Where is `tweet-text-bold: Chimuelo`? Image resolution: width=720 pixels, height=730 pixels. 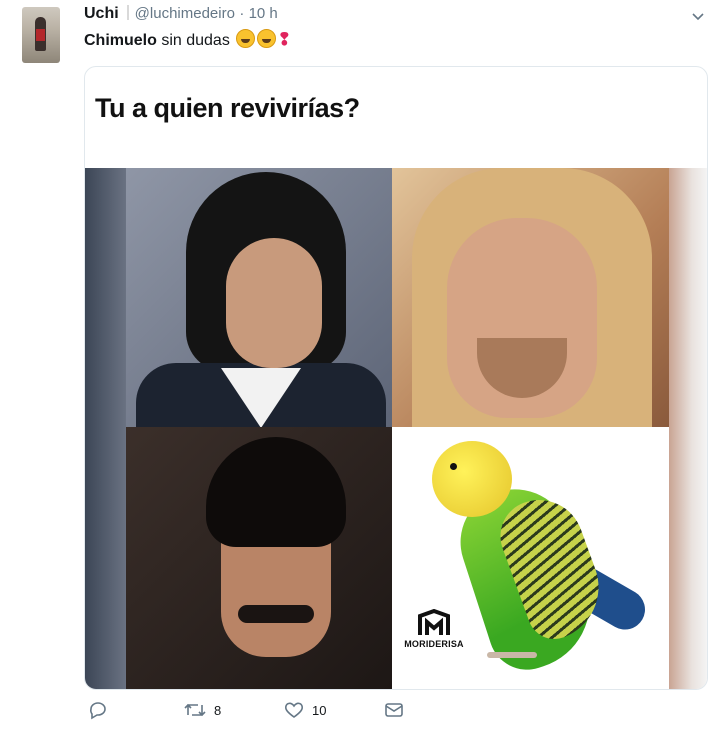
tweet-text-bold: Chimuelo is located at coordinates (120, 40).